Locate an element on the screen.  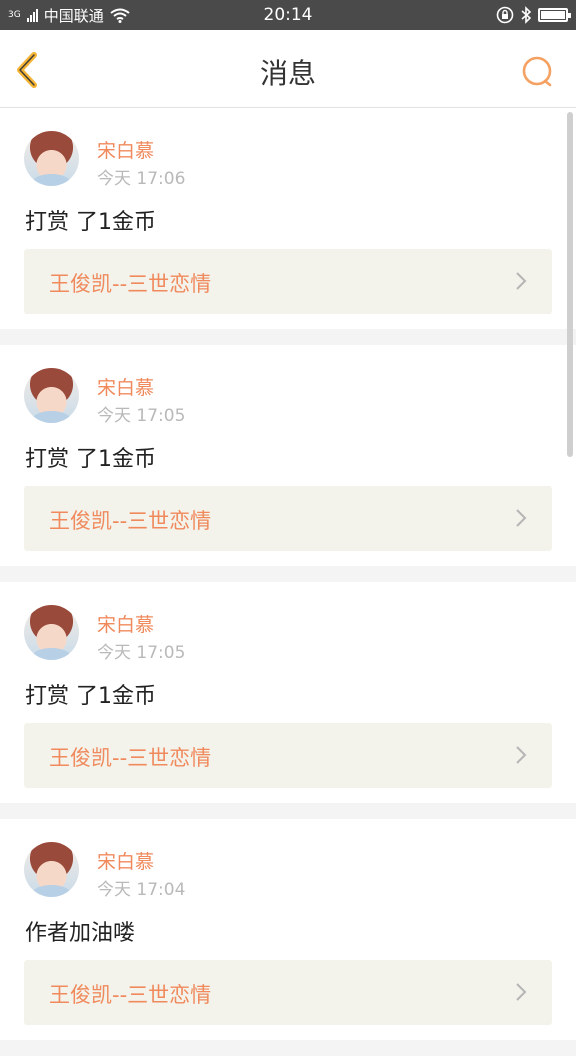
bluetooth-icon is located at coordinates (526, 15).